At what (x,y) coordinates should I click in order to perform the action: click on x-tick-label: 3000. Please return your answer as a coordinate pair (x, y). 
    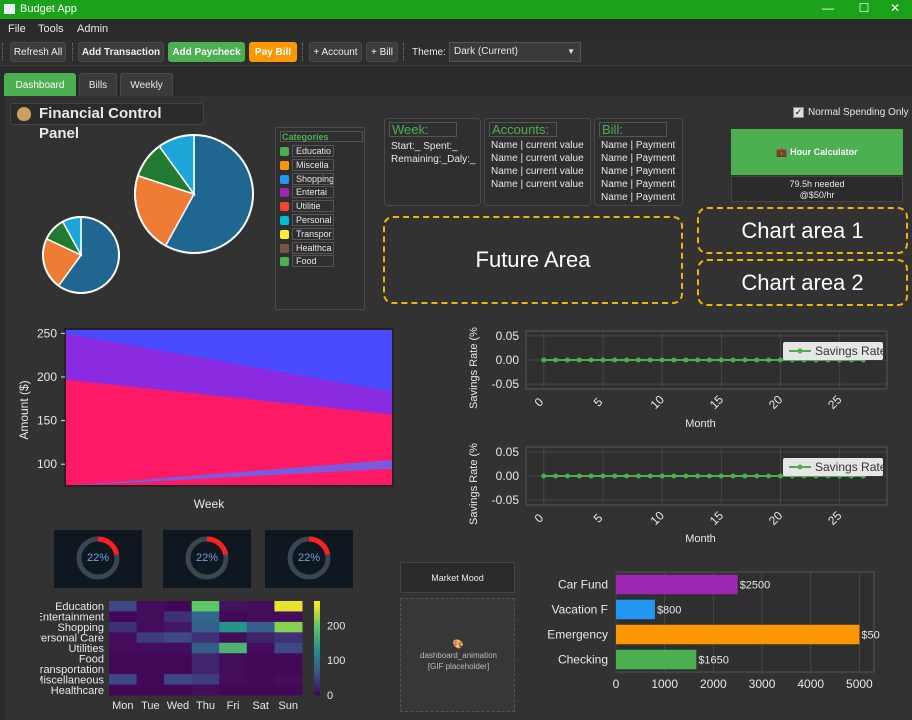
    Looking at the image, I should click on (762, 684).